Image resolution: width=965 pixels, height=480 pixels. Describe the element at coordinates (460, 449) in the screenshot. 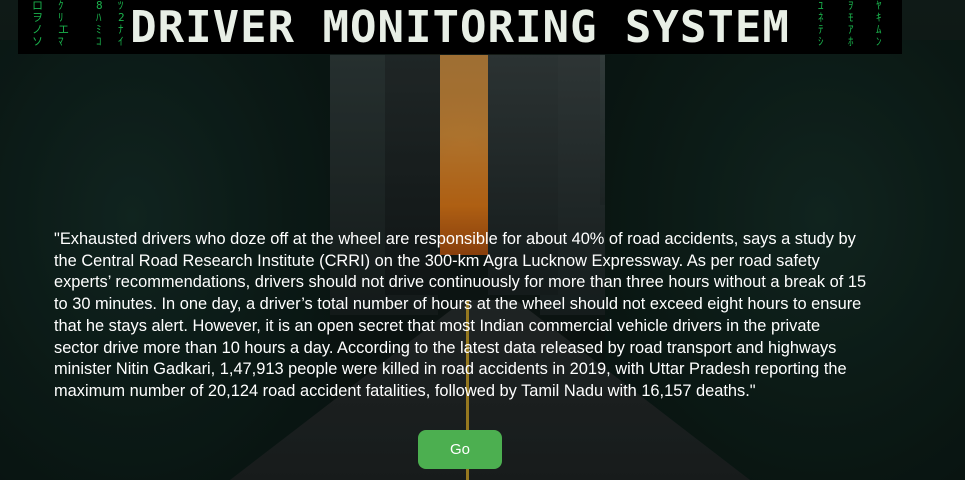

I see `go-button: Go` at that location.